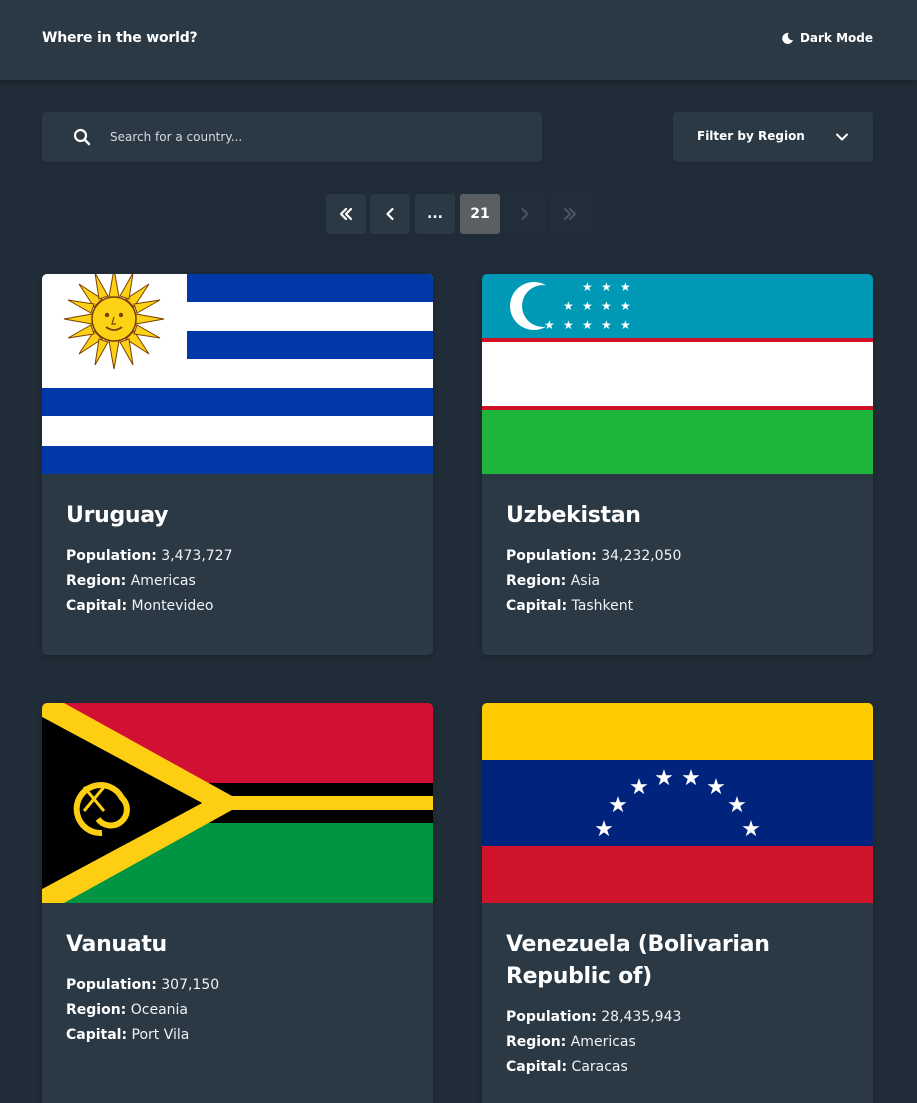 Image resolution: width=917 pixels, height=1103 pixels. Describe the element at coordinates (602, 606) in the screenshot. I see `capital-value: Tashkent` at that location.